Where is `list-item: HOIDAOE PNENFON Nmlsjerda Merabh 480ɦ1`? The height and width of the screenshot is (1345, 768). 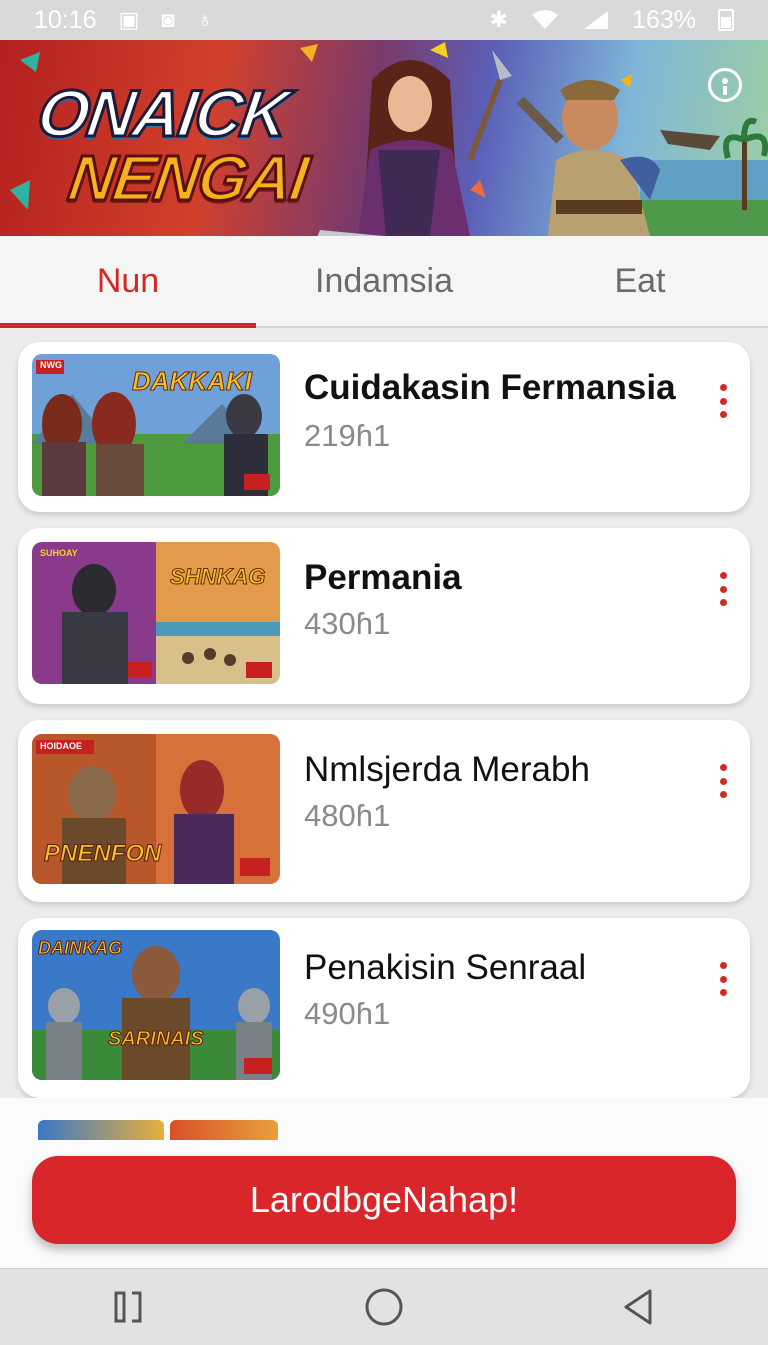 list-item: HOIDAOE PNENFON Nmlsjerda Merabh 480ɦ1 is located at coordinates (384, 811).